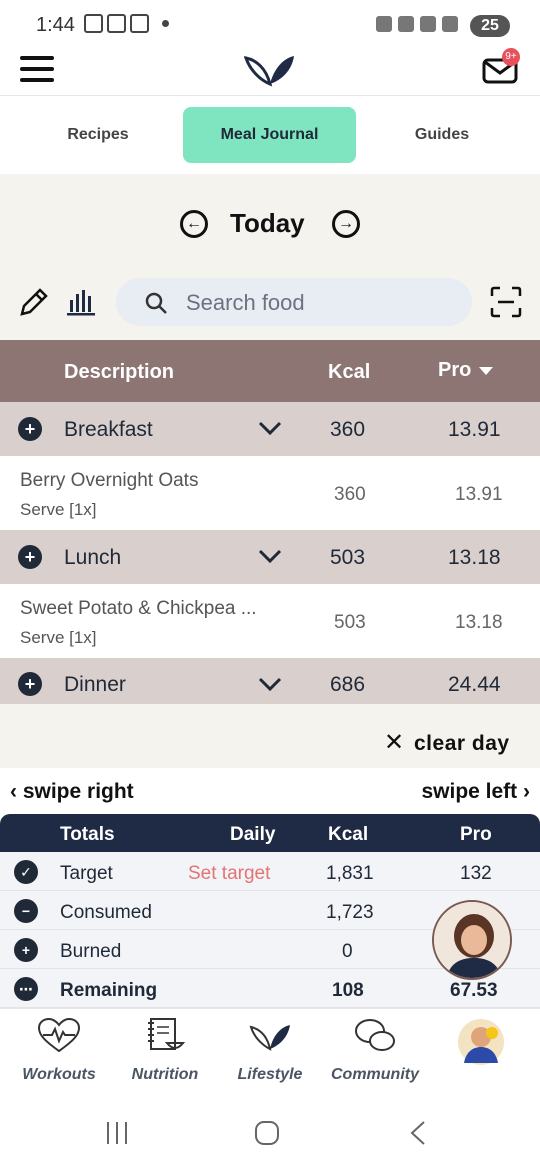 This screenshot has width=540, height=1170. I want to click on pencil-icon, so click(33, 302).